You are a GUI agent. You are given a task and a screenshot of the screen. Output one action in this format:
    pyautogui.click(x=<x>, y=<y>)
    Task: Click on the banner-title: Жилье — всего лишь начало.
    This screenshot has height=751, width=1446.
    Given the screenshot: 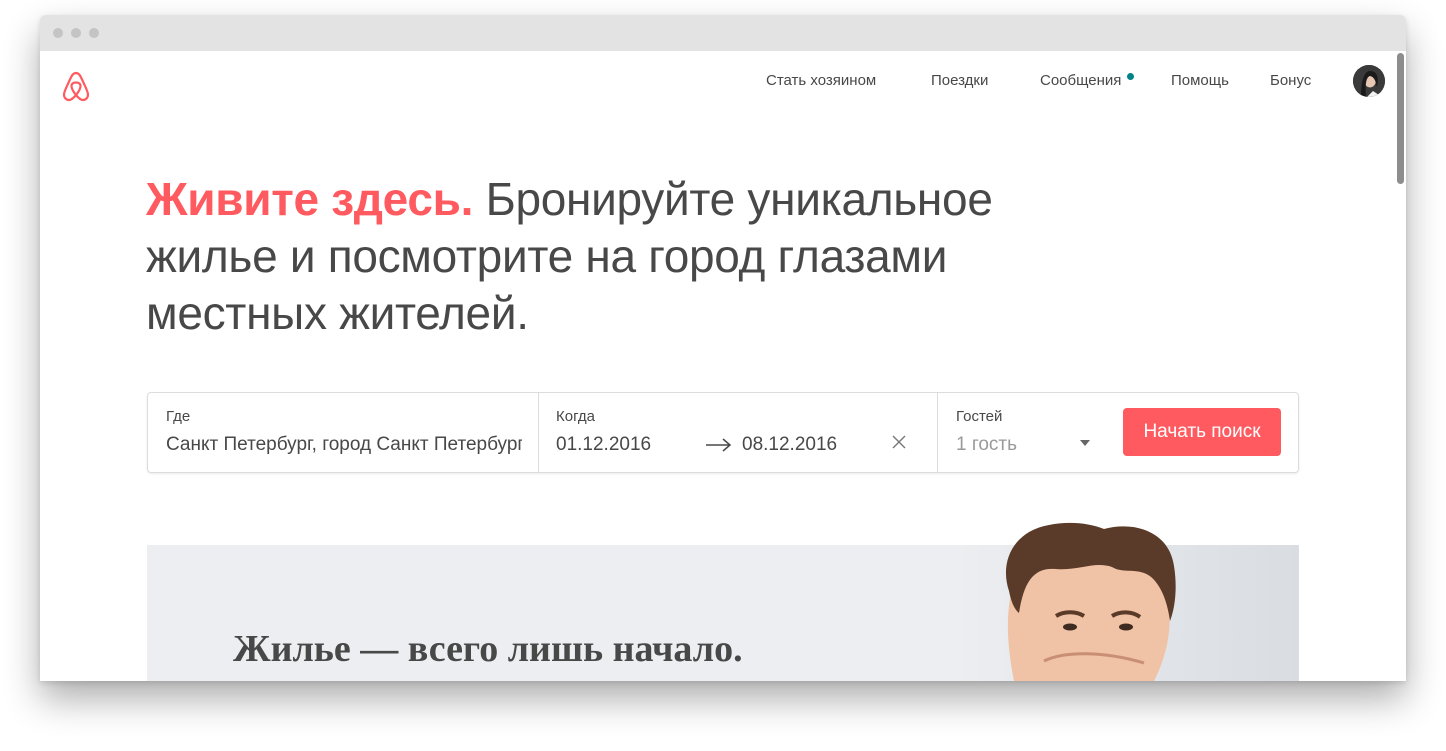 What is the action you would take?
    pyautogui.click(x=488, y=649)
    